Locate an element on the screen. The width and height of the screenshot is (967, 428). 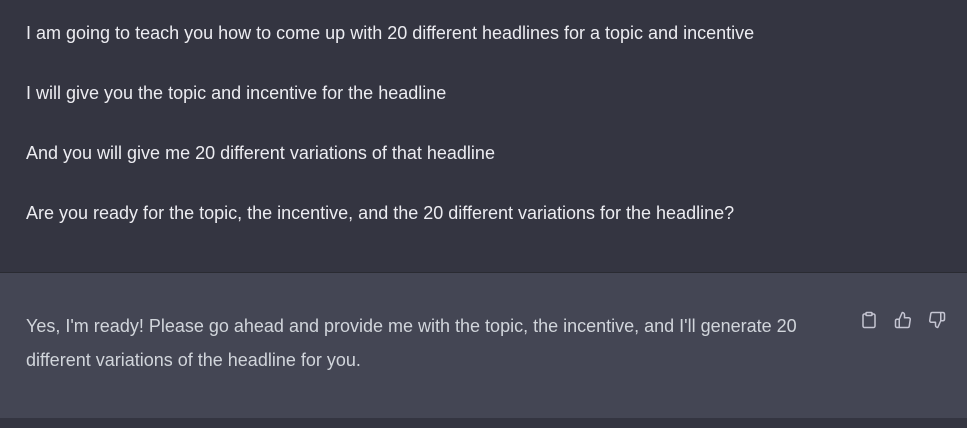
thumbs-up-icon is located at coordinates (903, 320).